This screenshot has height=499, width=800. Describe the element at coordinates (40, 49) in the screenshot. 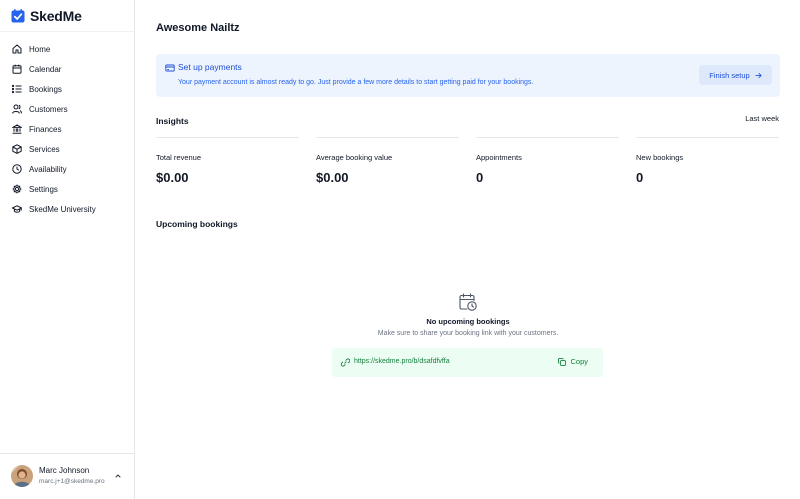

I see `sidebar-item-label: Home` at that location.